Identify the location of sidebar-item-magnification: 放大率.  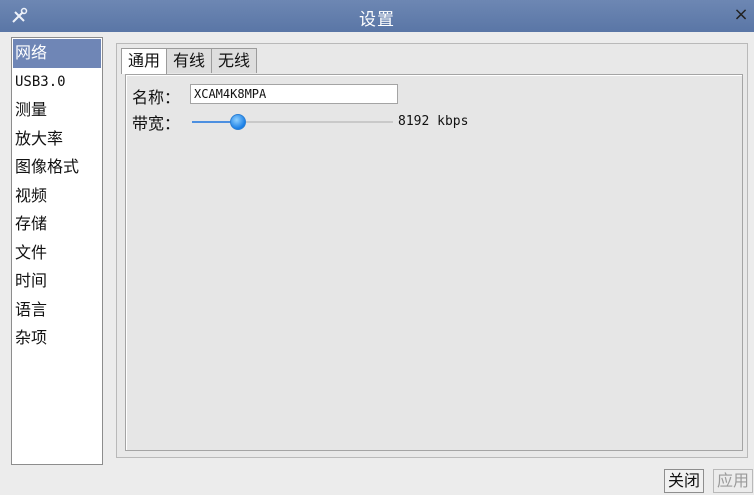
(57, 139).